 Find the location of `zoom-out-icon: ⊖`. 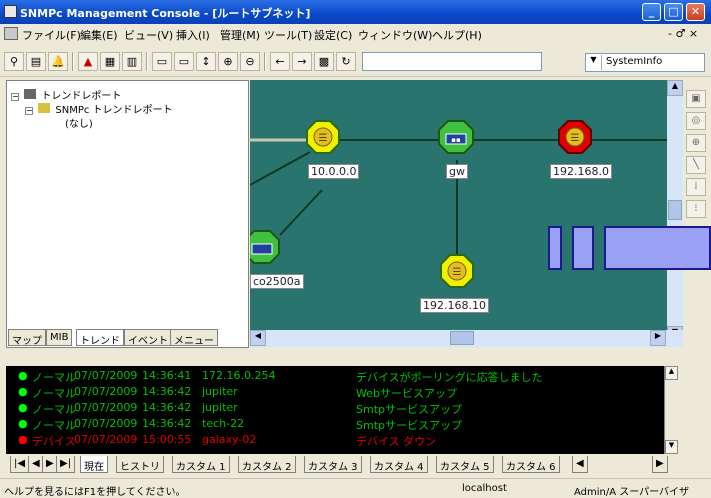

zoom-out-icon: ⊖ is located at coordinates (250, 61).